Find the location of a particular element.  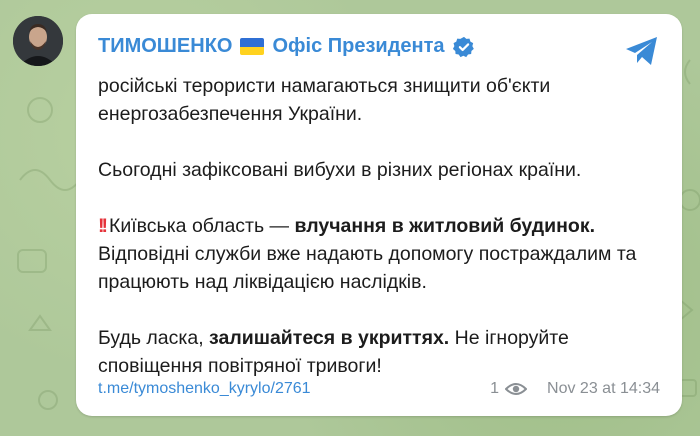

message-meta: 1 Nov 23 at 14:34 is located at coordinates (575, 389).